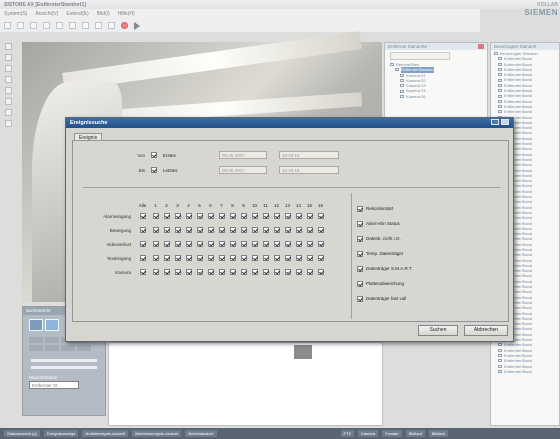 The height and width of the screenshot is (439, 560). What do you see at coordinates (495, 122) in the screenshot?
I see `maximize-icon` at bounding box center [495, 122].